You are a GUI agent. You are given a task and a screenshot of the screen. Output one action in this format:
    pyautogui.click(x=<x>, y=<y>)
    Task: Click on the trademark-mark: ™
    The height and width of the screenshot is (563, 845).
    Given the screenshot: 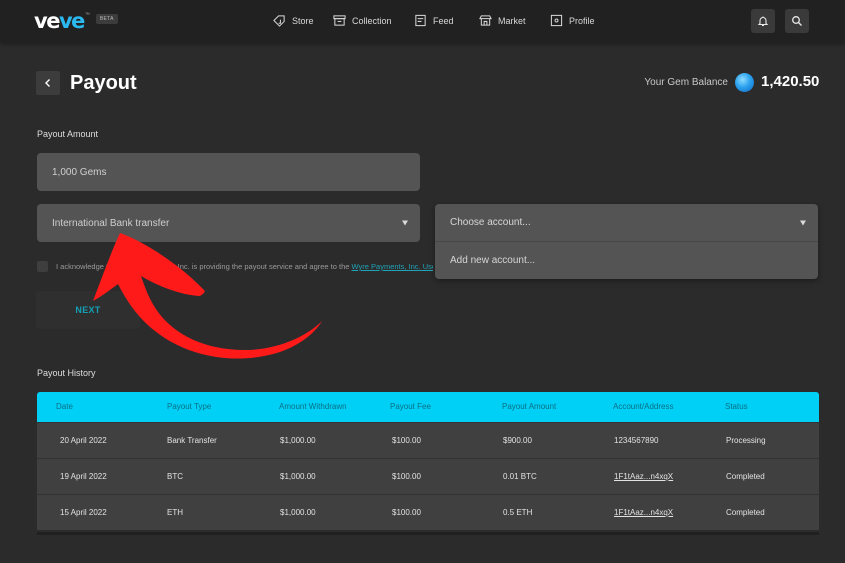 What is the action you would take?
    pyautogui.click(x=87, y=15)
    